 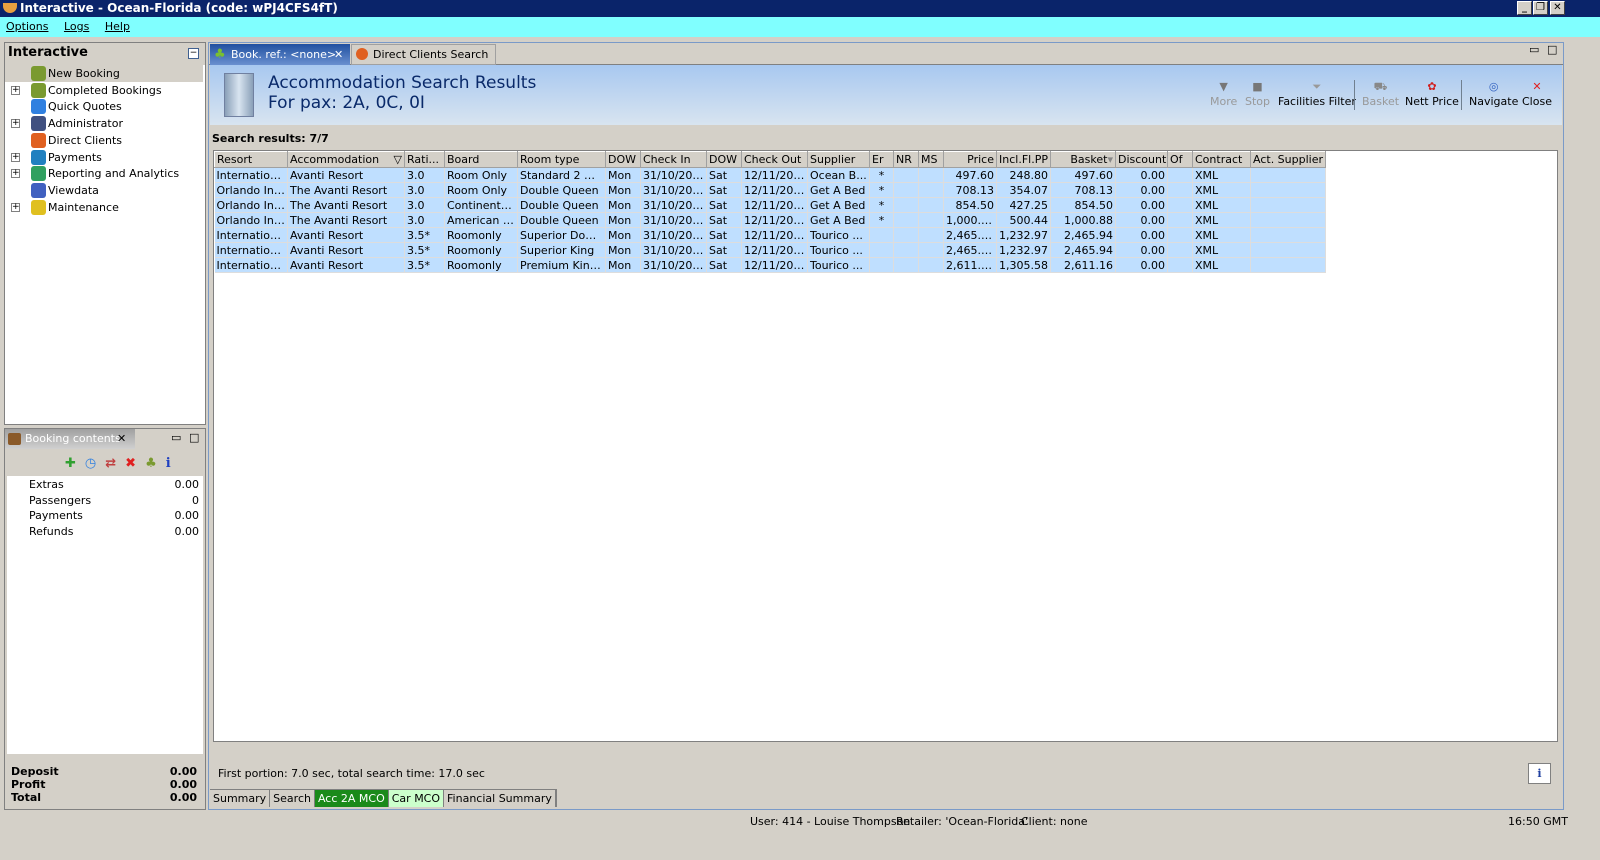 I want to click on info-icon: i, so click(x=173, y=463).